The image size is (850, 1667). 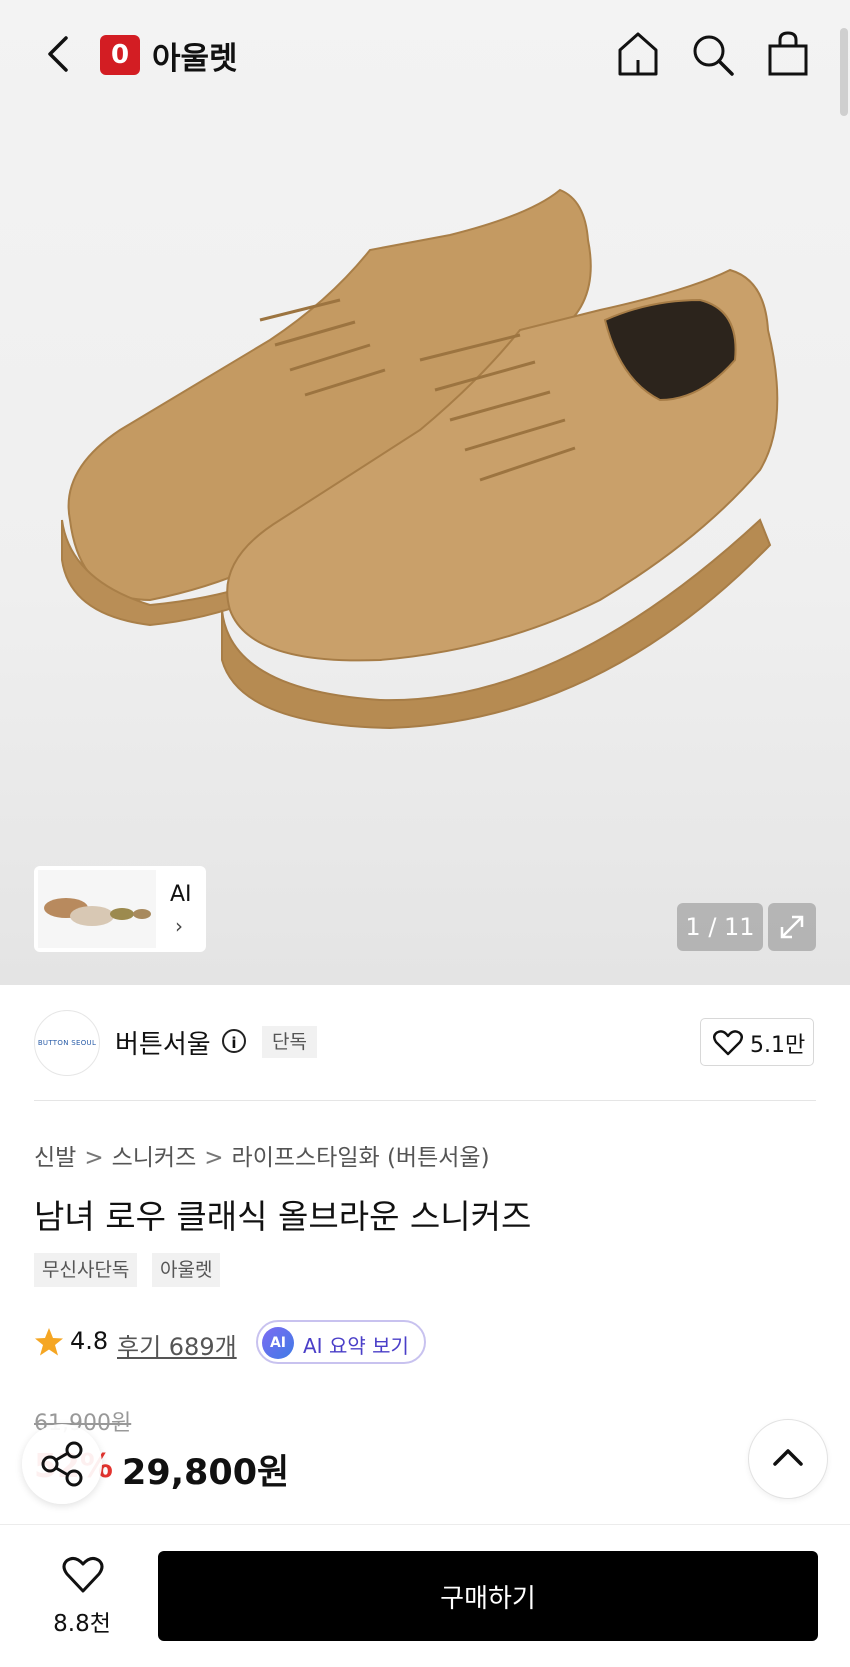 What do you see at coordinates (55, 1158) in the screenshot?
I see `breadcrumb-item: 신발` at bounding box center [55, 1158].